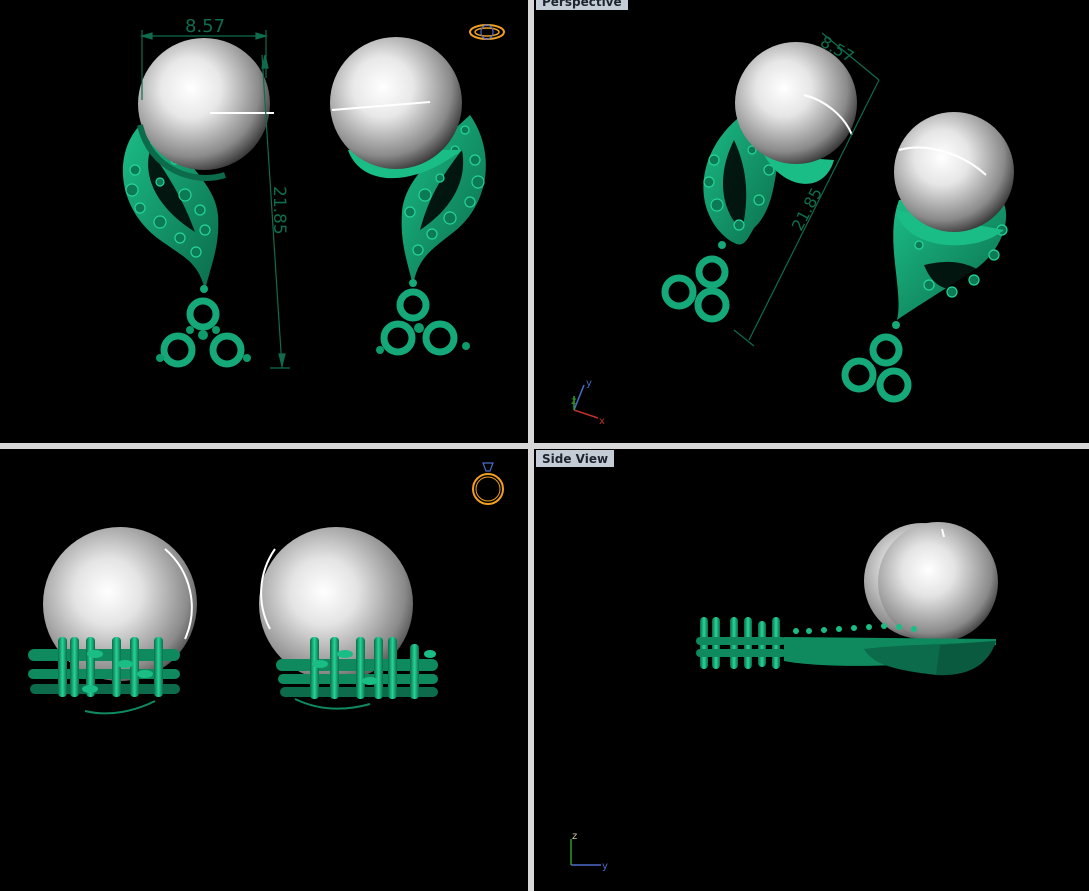  Describe the element at coordinates (573, 401) in the screenshot. I see `axis-z-label: z` at that location.